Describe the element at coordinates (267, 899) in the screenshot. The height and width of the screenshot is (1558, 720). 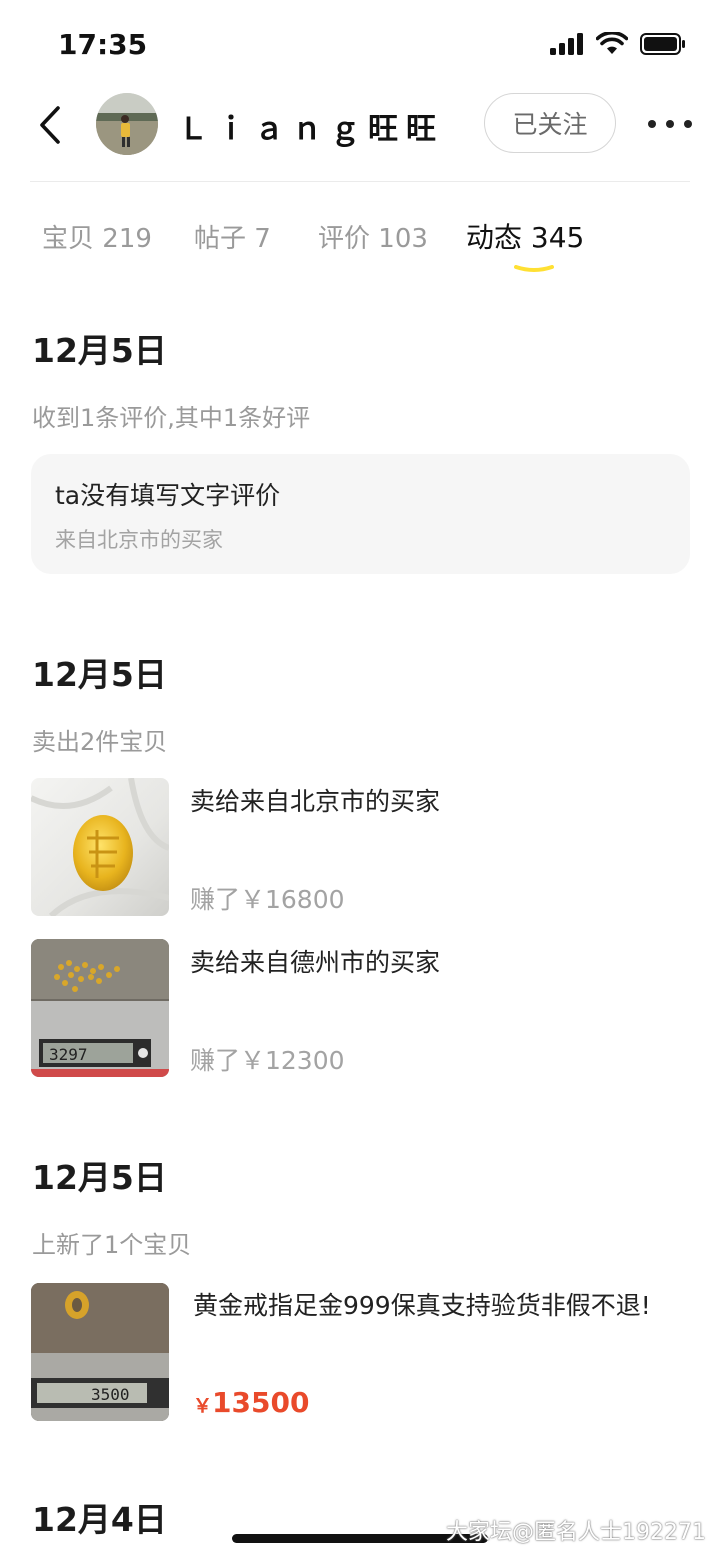
I see `sold-item-earned: 赚了￥16800` at that location.